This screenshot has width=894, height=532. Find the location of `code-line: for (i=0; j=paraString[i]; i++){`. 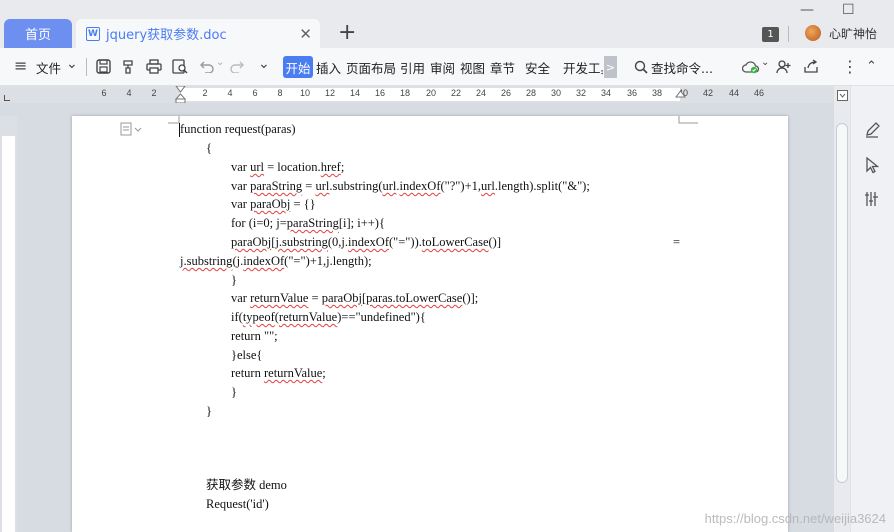

code-line: for (i=0; j=paraString[i]; i++){ is located at coordinates (308, 223).